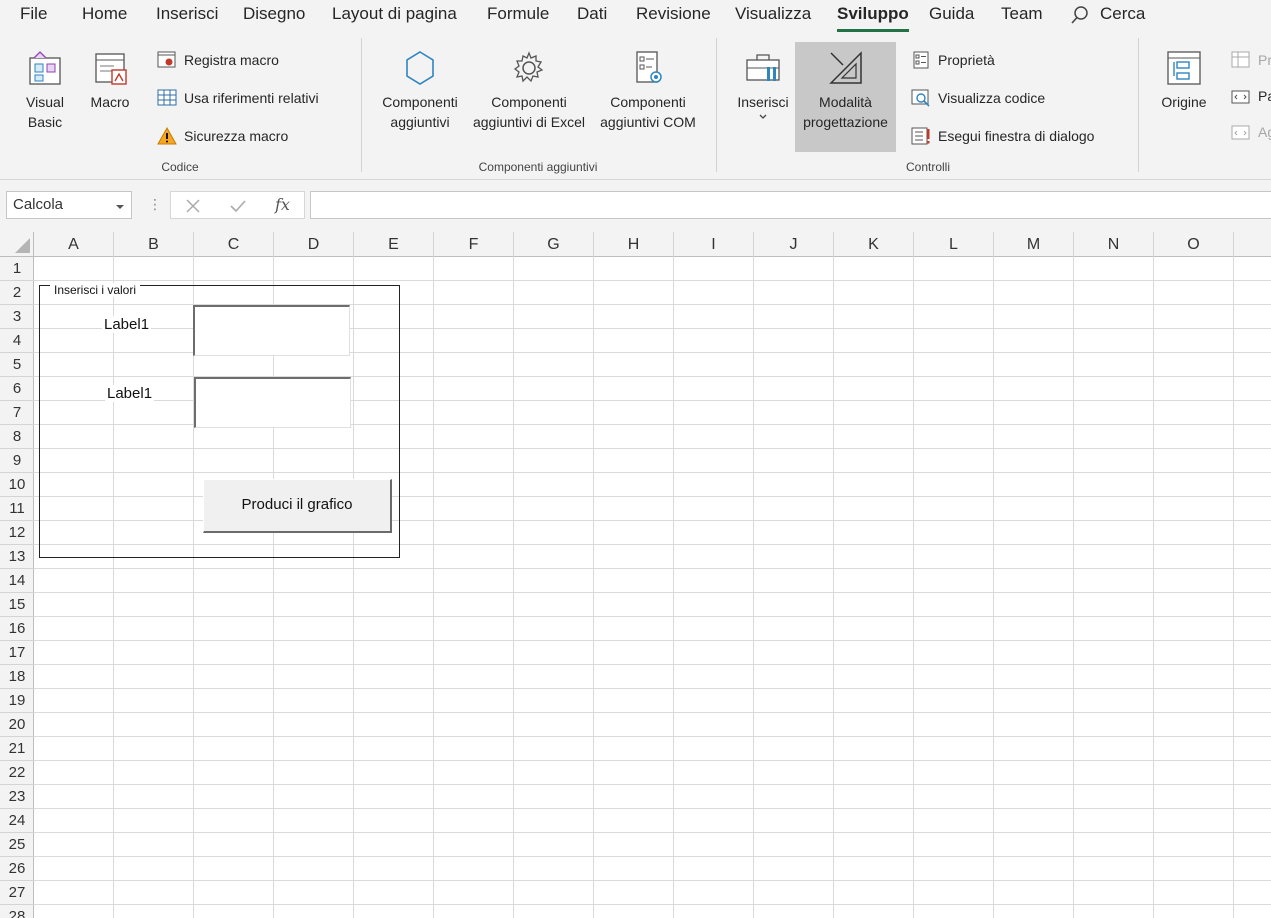  Describe the element at coordinates (874, 244) in the screenshot. I see `column-header: K` at that location.